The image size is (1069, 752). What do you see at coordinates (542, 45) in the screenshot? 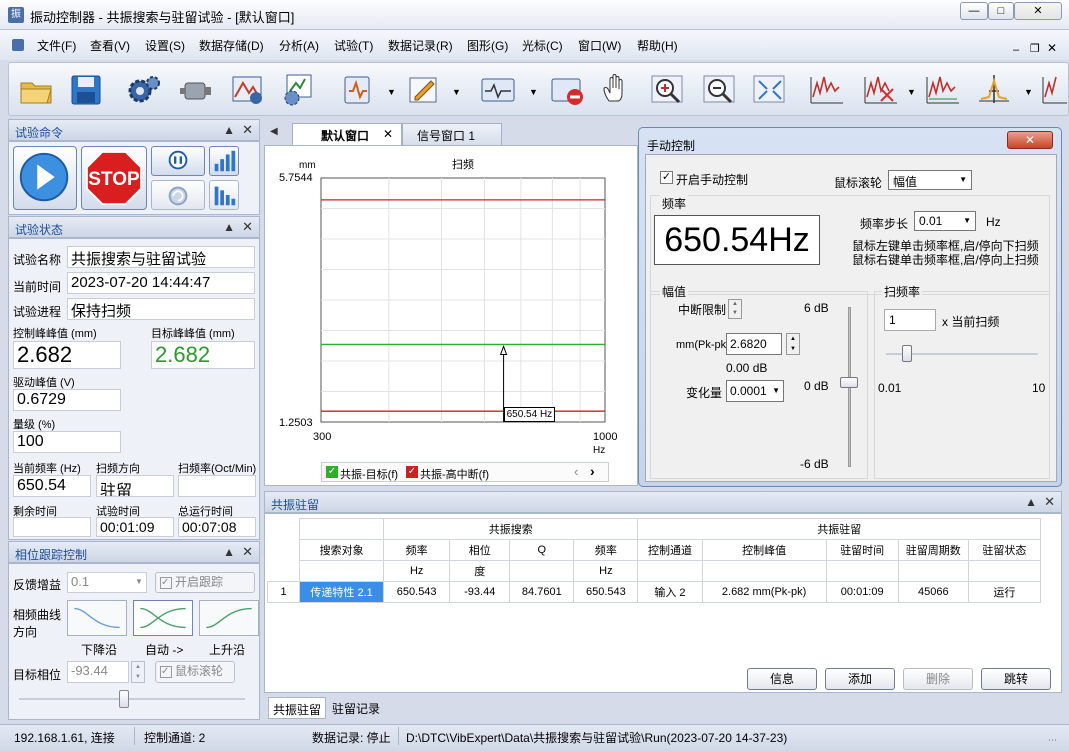
I see `menu-cursor: 光标(C)` at bounding box center [542, 45].